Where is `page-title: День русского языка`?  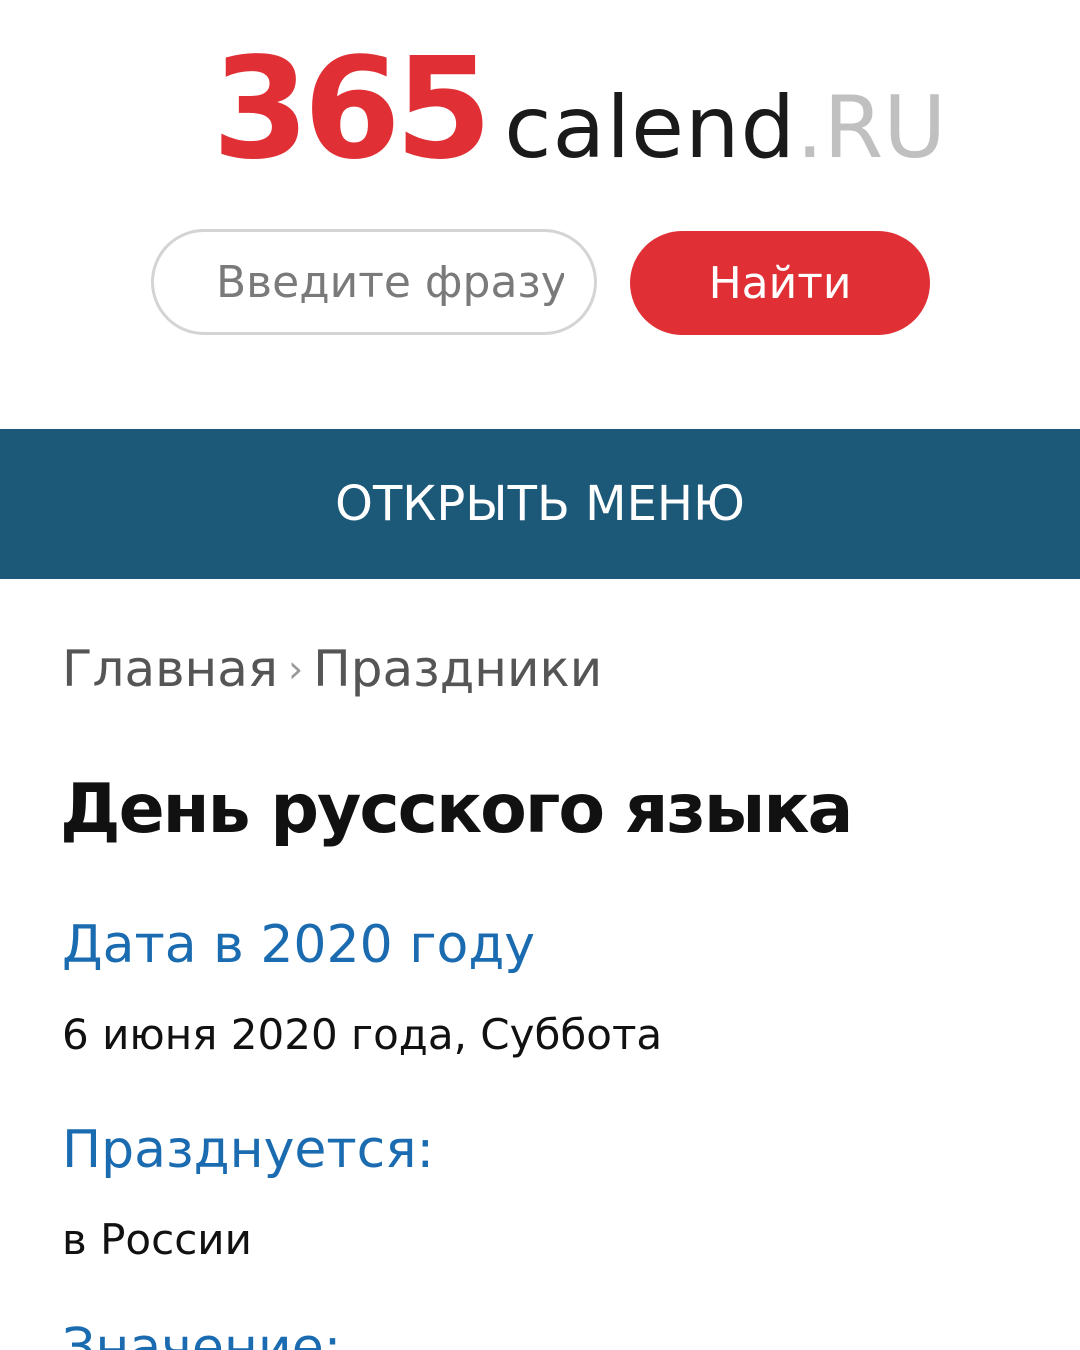 page-title: День русского языка is located at coordinates (456, 809).